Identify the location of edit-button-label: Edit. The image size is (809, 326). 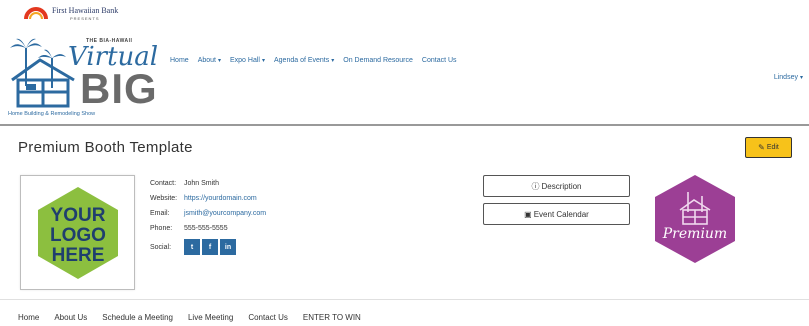
(772, 147).